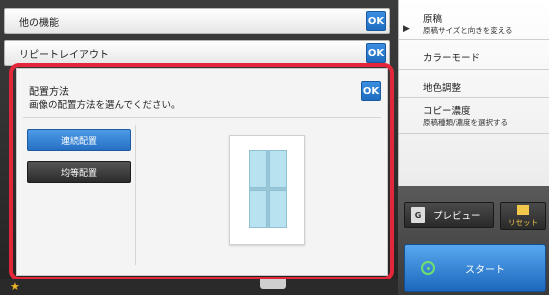 The image size is (549, 295). Describe the element at coordinates (447, 111) in the screenshot. I see `right-item-label: コピー濃度` at that location.